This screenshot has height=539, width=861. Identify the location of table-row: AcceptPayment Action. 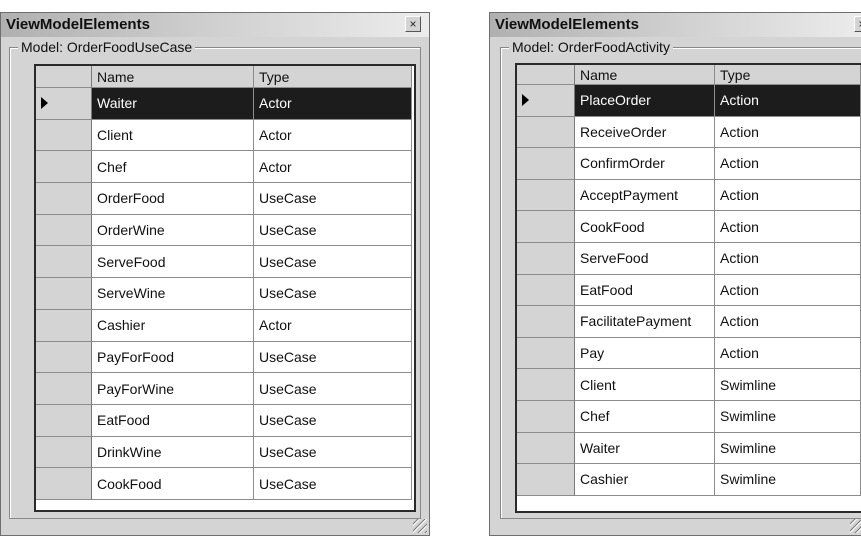
(689, 195).